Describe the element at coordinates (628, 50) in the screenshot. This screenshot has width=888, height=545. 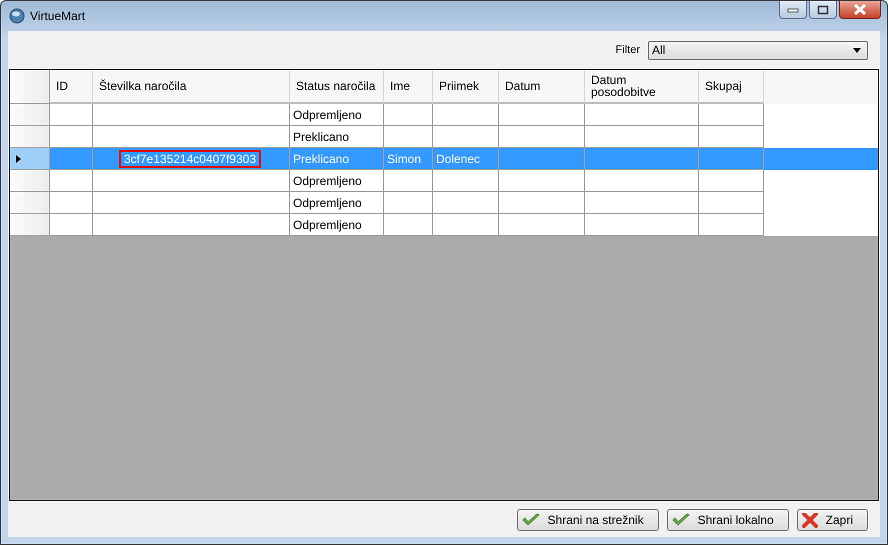
I see `filter-label: Filter` at that location.